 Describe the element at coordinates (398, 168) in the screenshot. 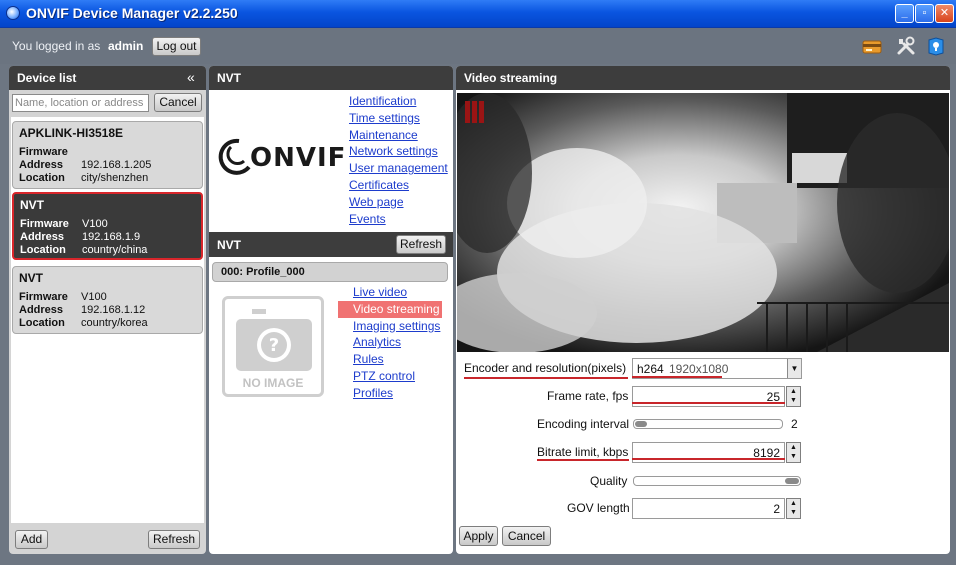

I see `link-user-management: User management` at that location.